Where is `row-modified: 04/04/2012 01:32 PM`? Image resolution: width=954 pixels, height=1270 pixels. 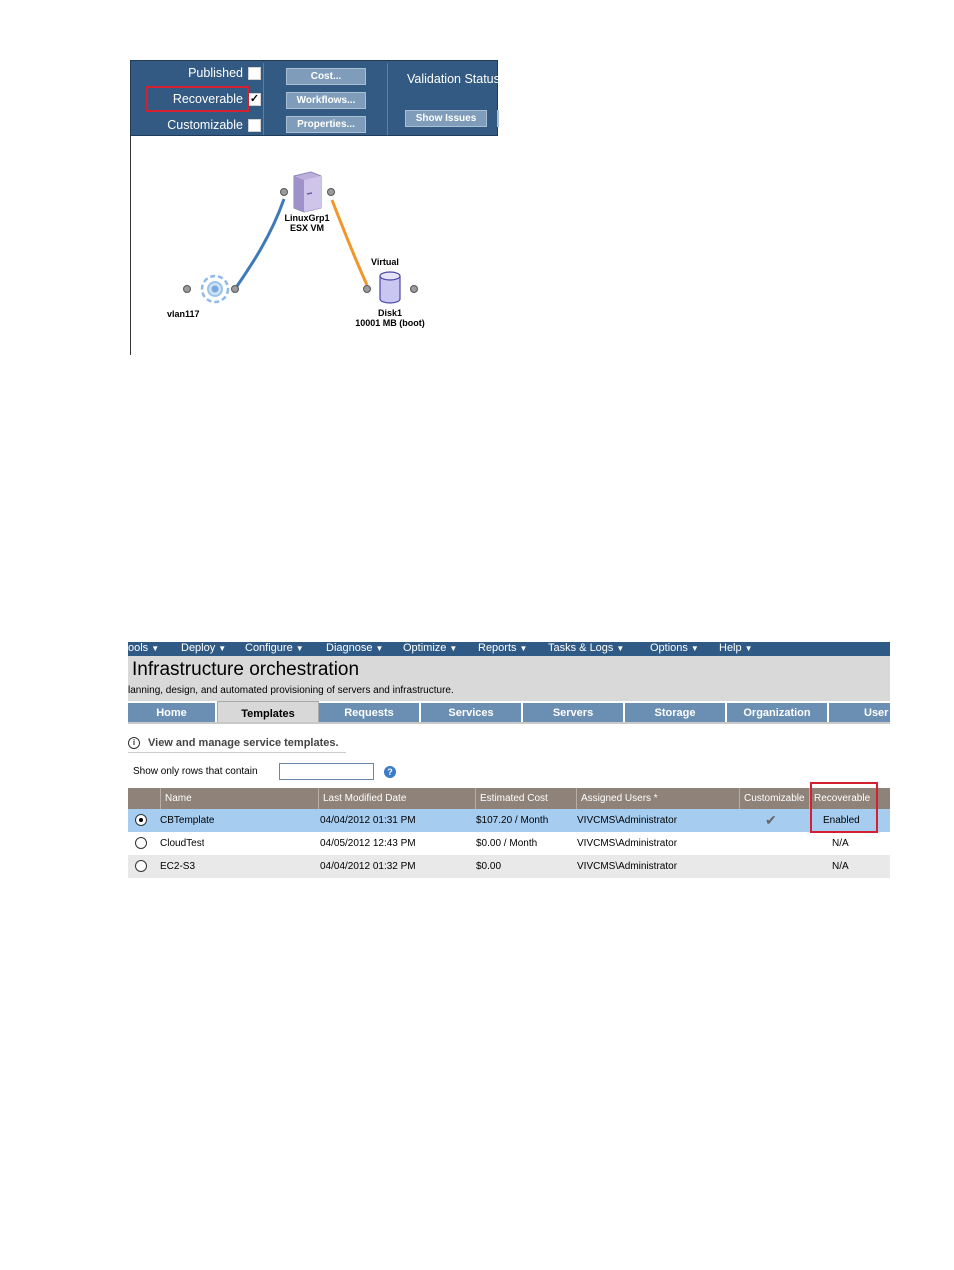
row-modified: 04/04/2012 01:32 PM is located at coordinates (368, 866).